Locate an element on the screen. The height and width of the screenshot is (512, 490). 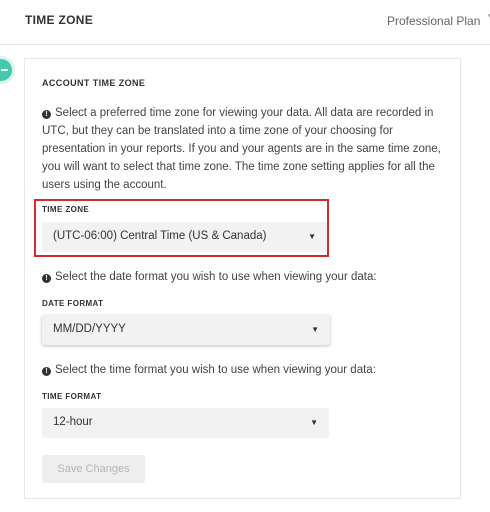
time-zone-value: (UTC-06:00) Central Time (US & Canada) is located at coordinates (160, 236).